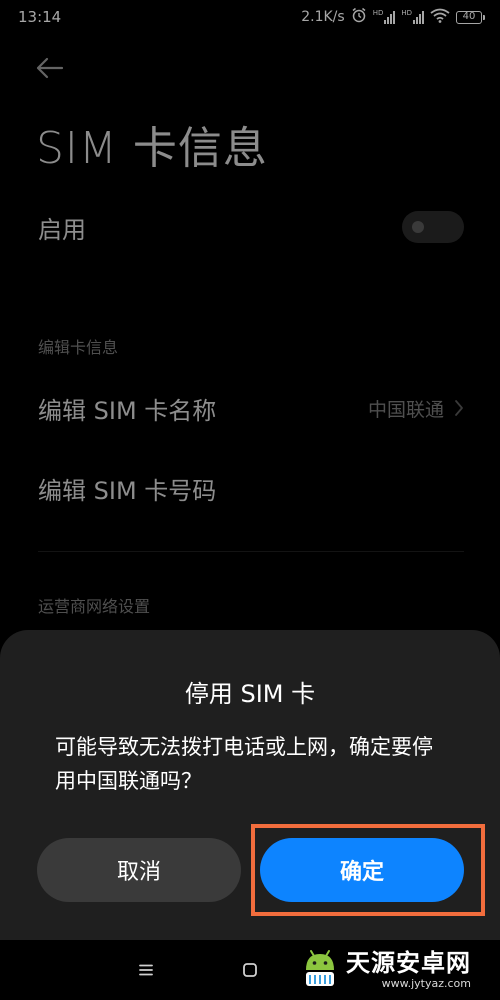 This screenshot has height=1000, width=500. What do you see at coordinates (139, 870) in the screenshot?
I see `cancel-button: 取消` at bounding box center [139, 870].